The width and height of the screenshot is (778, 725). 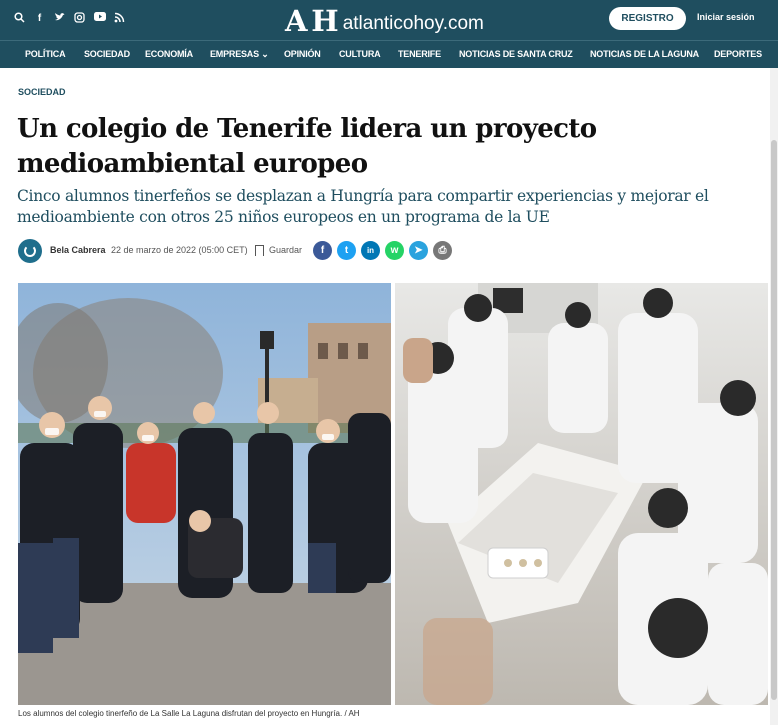 What do you see at coordinates (738, 54) in the screenshot?
I see `nav-item-deportes: DEPORTES` at bounding box center [738, 54].